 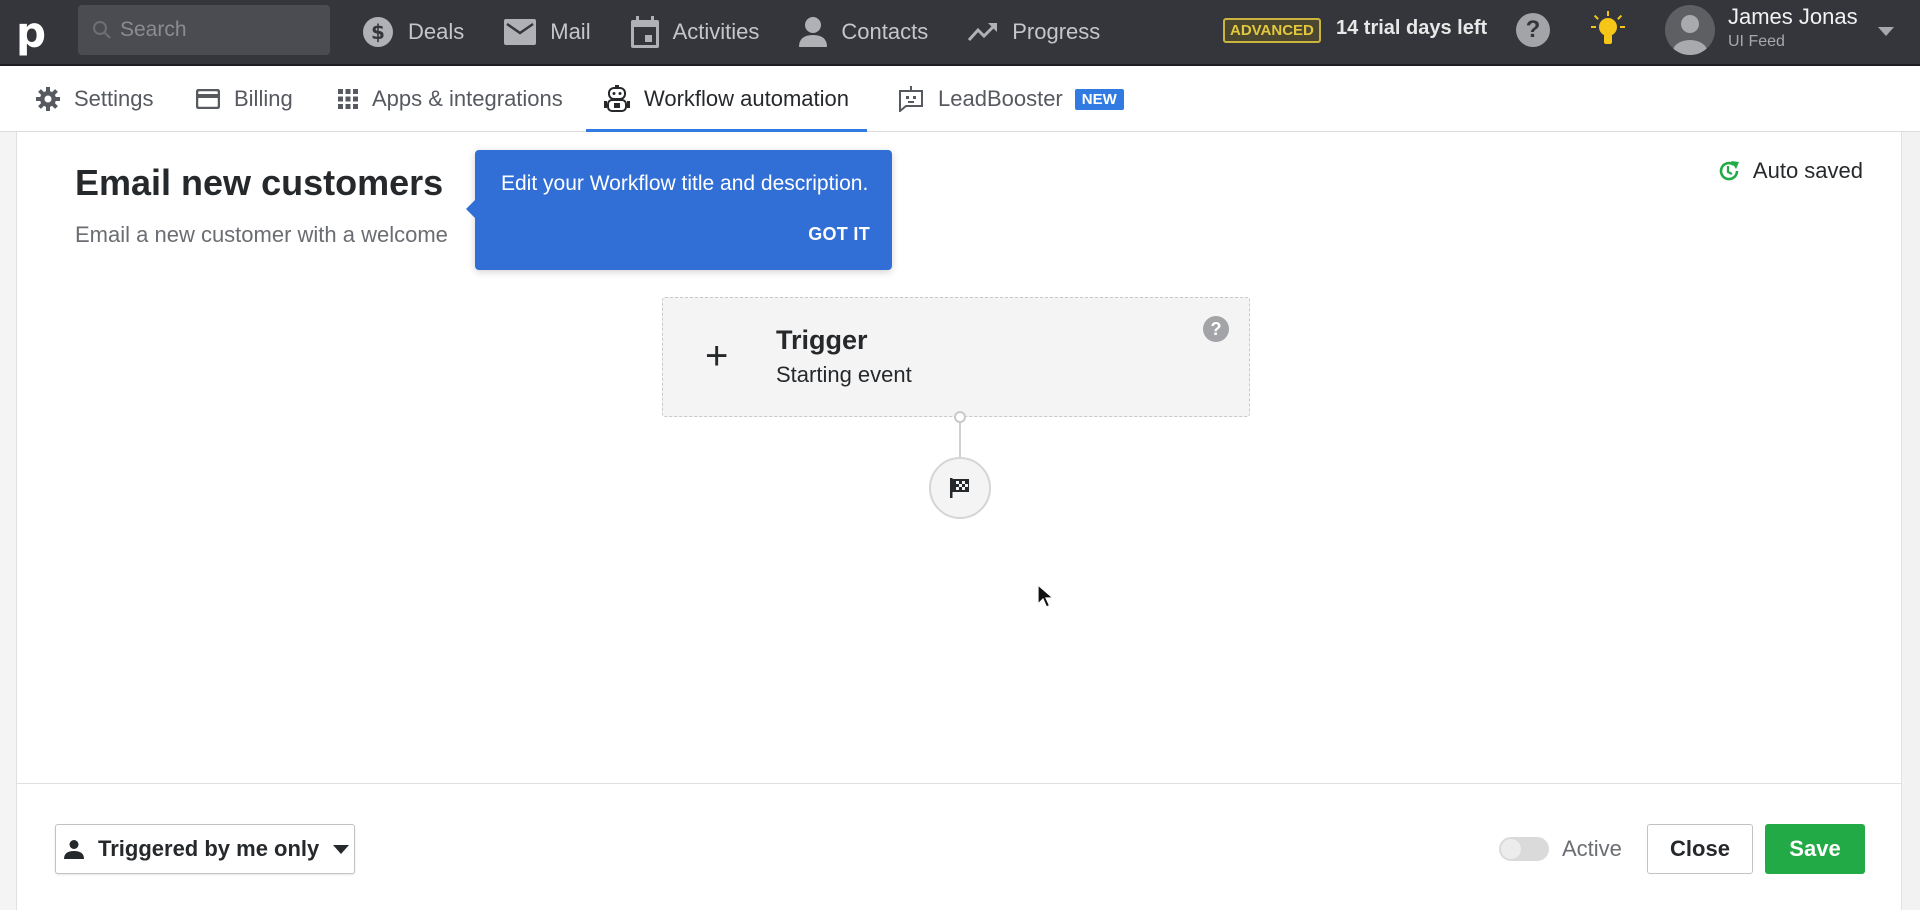 What do you see at coordinates (263, 98) in the screenshot?
I see `tab-billing-label: Billing` at bounding box center [263, 98].